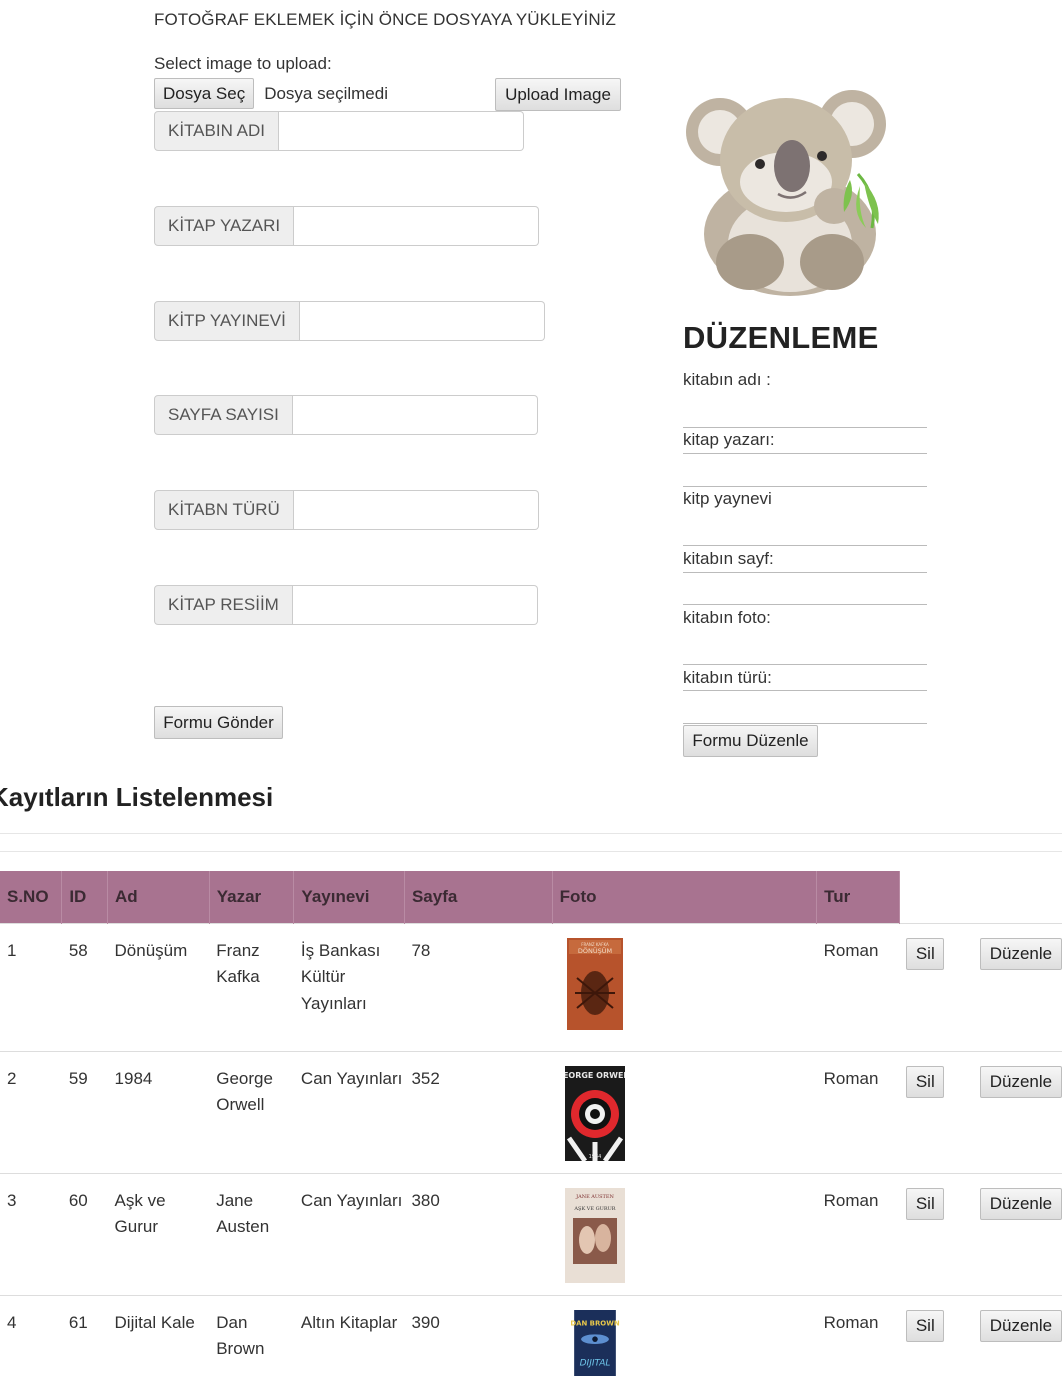  I want to click on cell-sayfa: 390, so click(478, 1335).